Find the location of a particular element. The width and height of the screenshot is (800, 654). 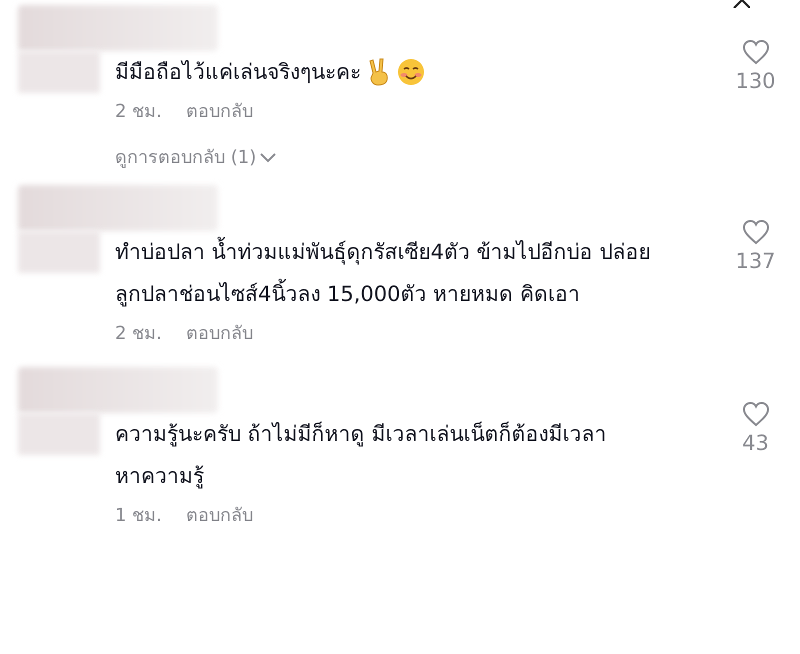

comment-text: ทำบ่อปลา น้ำท่วมแม่พันธุ์ดุกรัสเซีย4ตัว ข้ามไปอีกบ่อ ปล่อยลูกปลาช่อนไซส์4นิ้วลง 15,000ตัว หายหมด คิดเอา is located at coordinates (395, 273).